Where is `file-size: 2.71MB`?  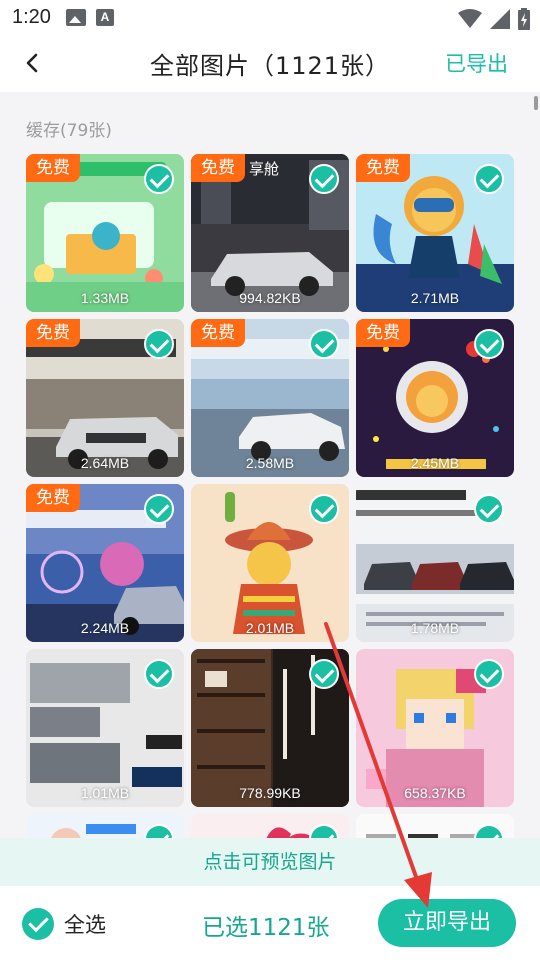
file-size: 2.71MB is located at coordinates (435, 298).